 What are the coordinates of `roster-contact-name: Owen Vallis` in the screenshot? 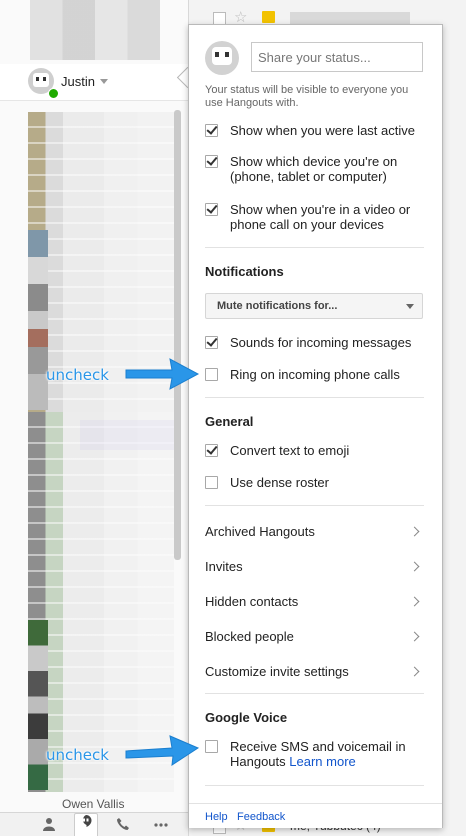 It's located at (93, 804).